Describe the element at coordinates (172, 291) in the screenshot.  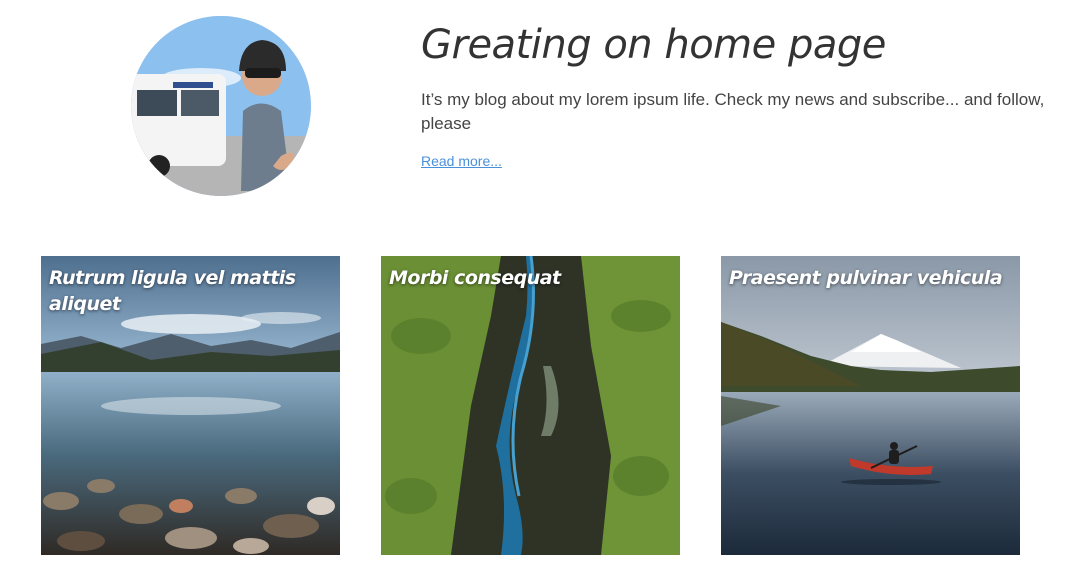
I see `post-card-title: Rutrum ligula vel mattis aliquet` at that location.